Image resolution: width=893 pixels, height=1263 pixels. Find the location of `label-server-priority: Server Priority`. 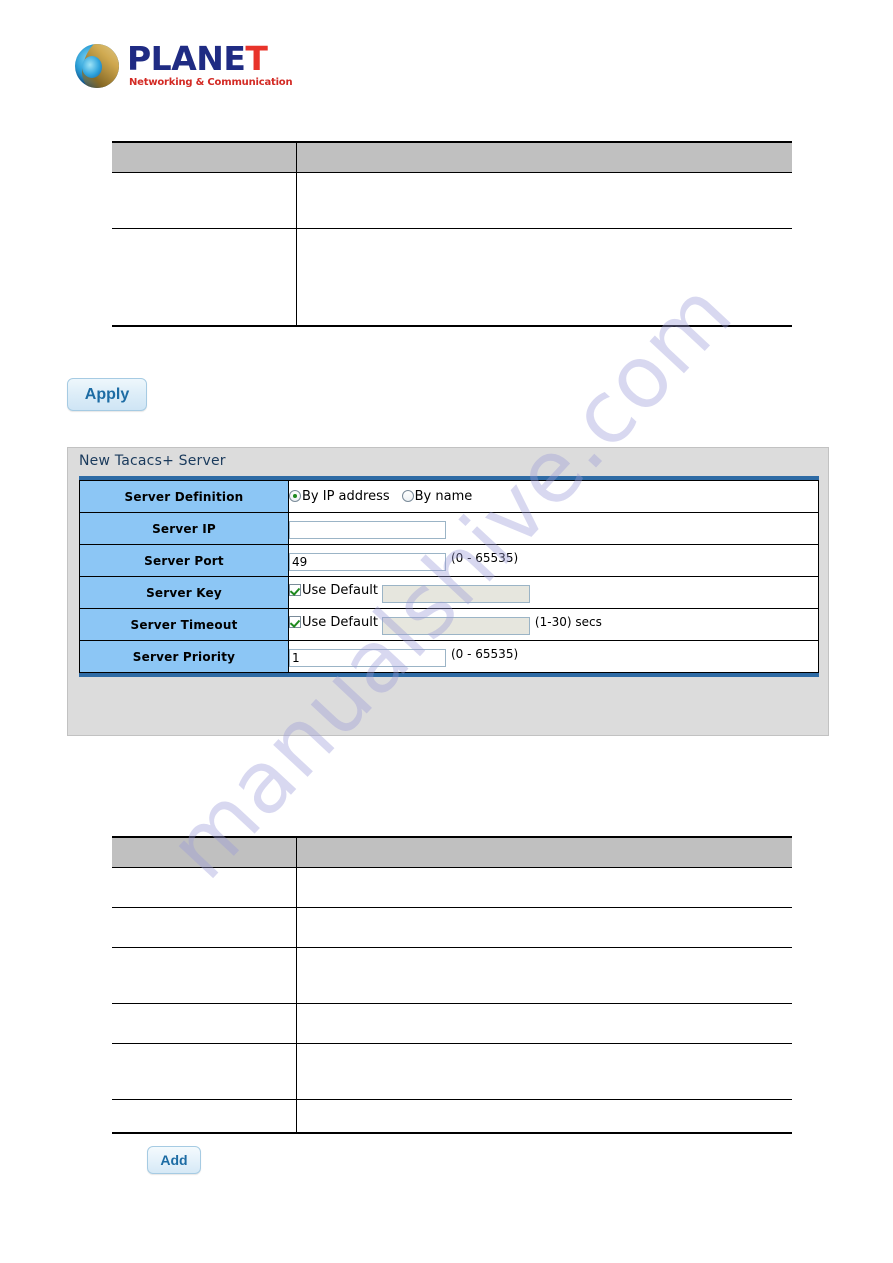

label-server-priority: Server Priority is located at coordinates (184, 656).